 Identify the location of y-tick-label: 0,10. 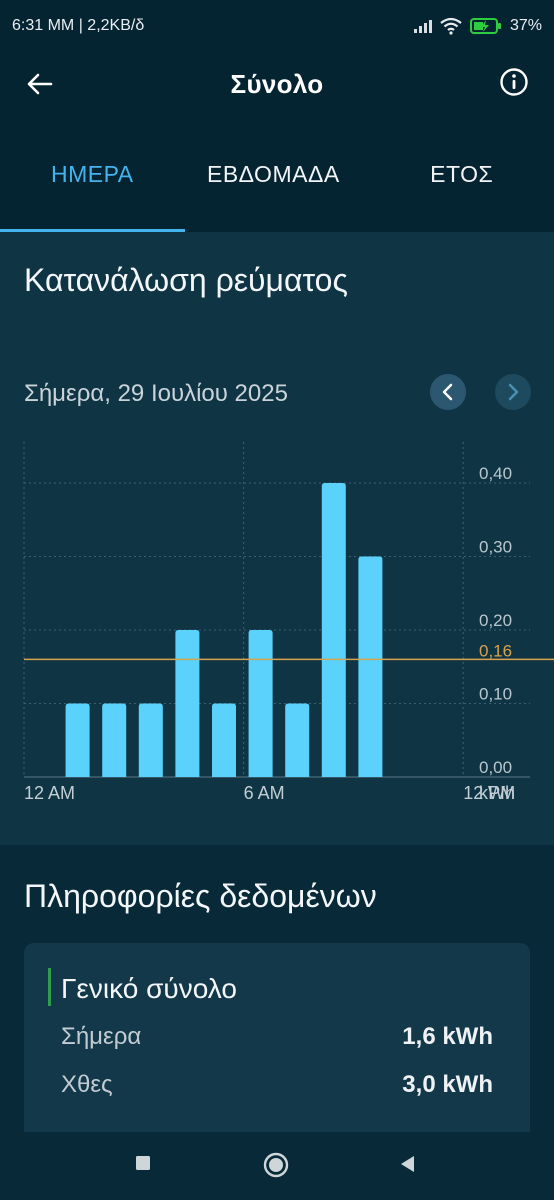
(495, 694).